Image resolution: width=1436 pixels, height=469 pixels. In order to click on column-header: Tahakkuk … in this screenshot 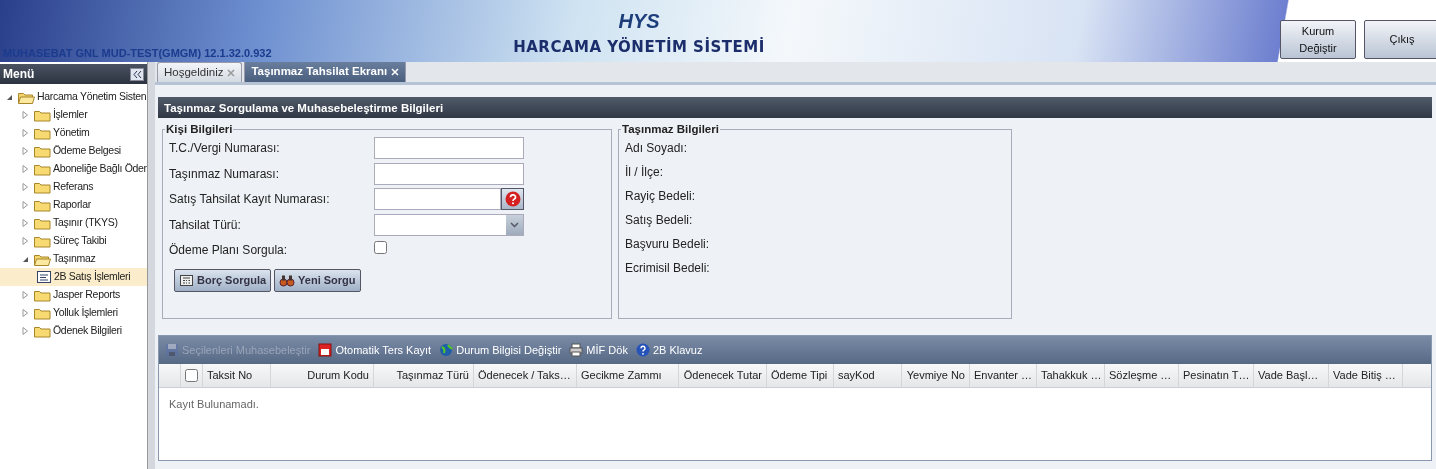, I will do `click(1071, 375)`.